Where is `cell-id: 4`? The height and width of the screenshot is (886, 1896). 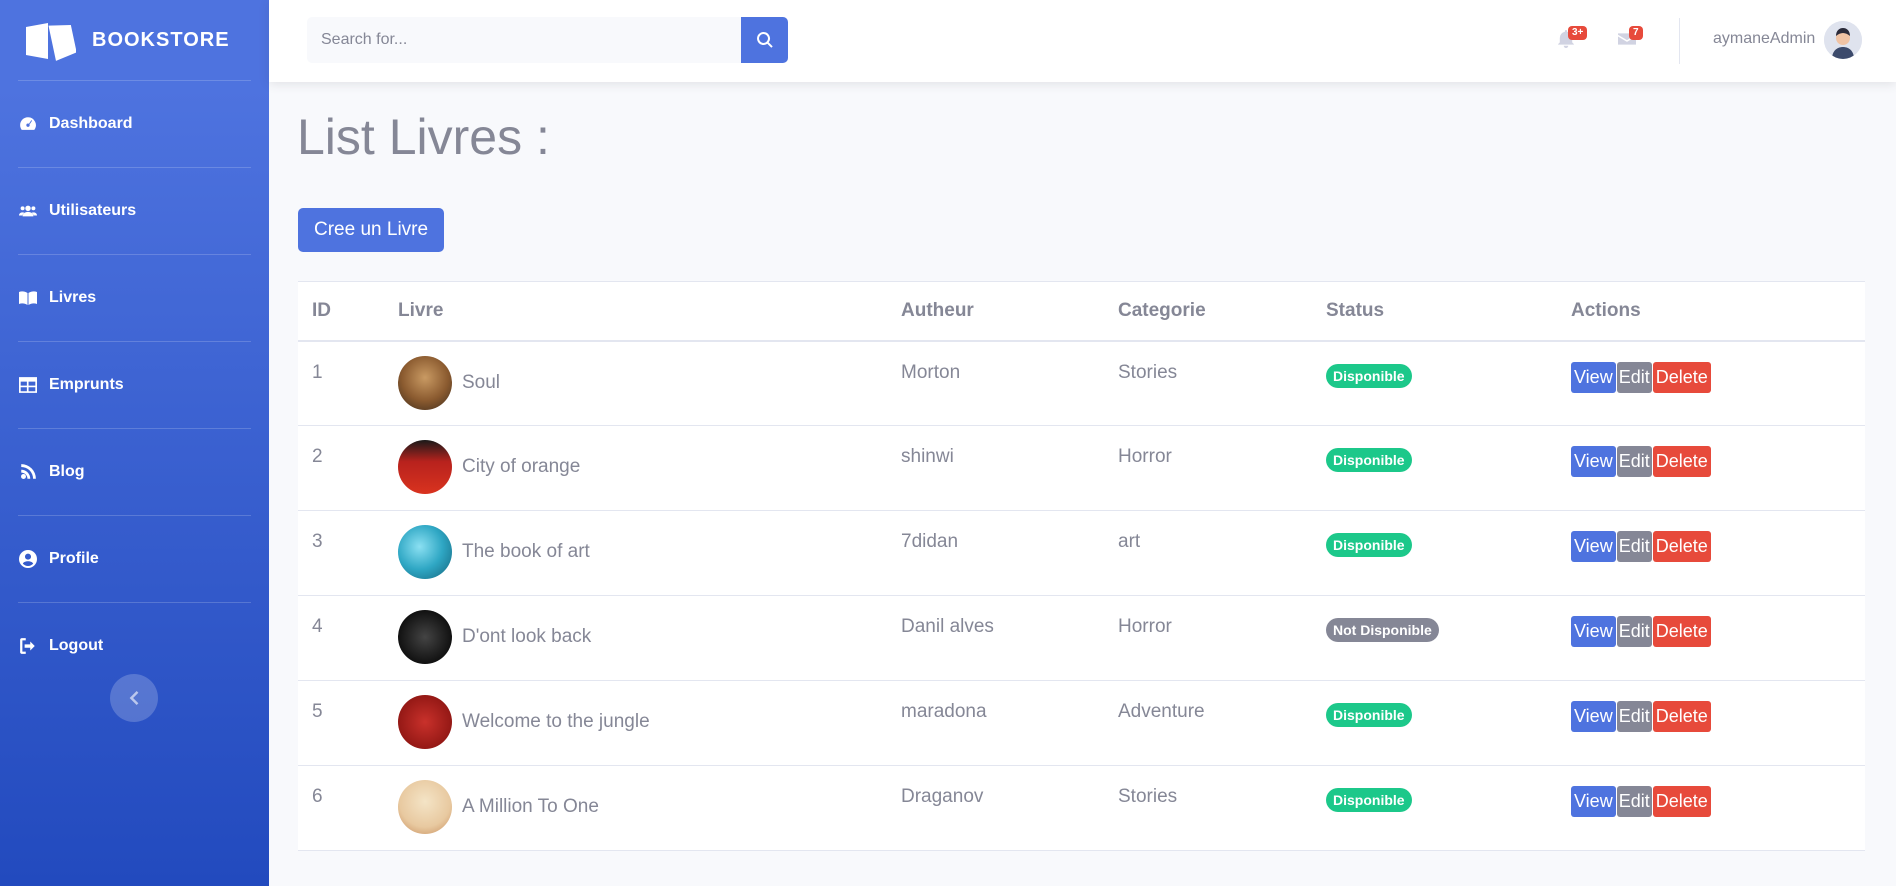
cell-id: 4 is located at coordinates (341, 638).